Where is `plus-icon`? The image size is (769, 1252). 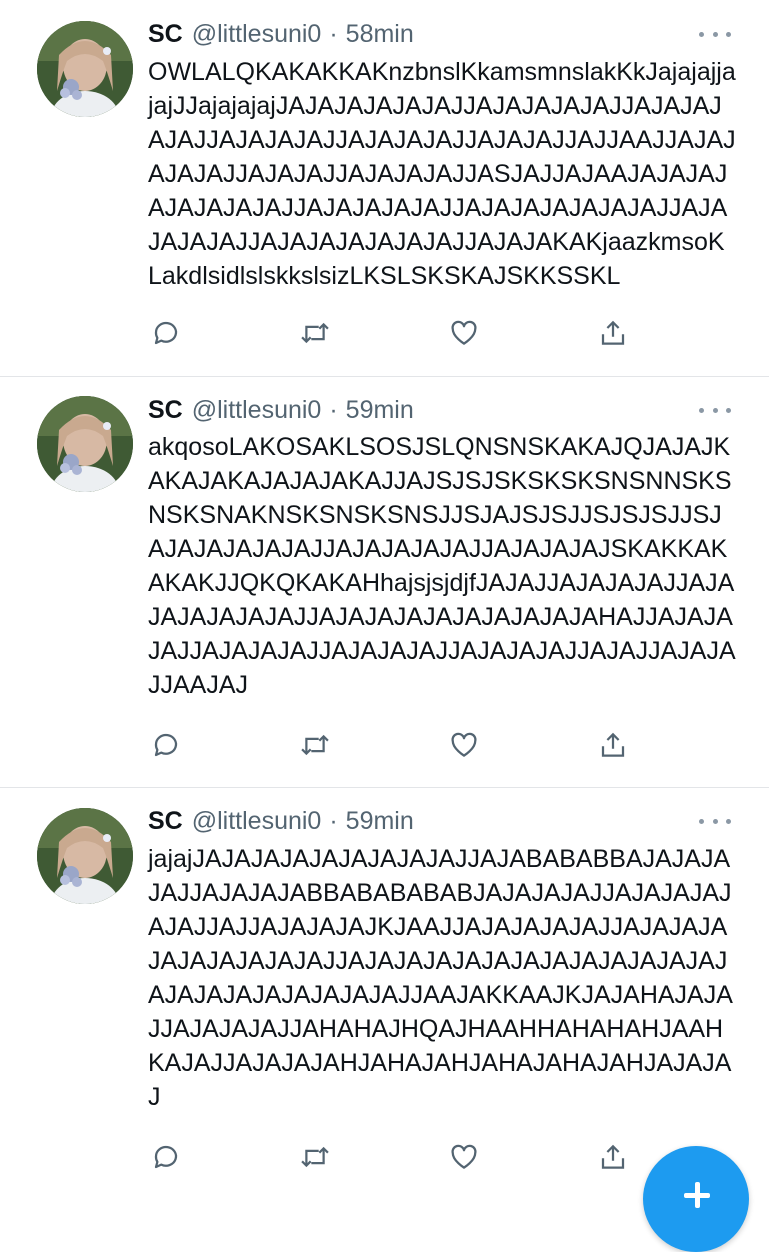
plus-icon is located at coordinates (697, 1195).